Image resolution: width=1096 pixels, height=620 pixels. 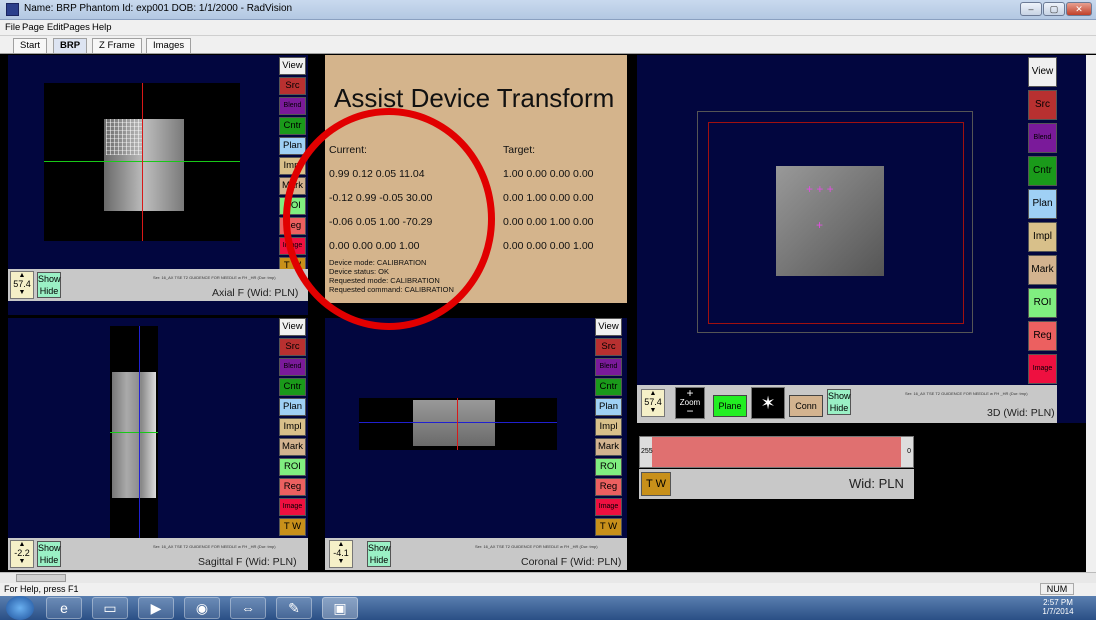 What do you see at coordinates (248, 608) in the screenshot?
I see `teamviewer-icon: ⇔` at bounding box center [248, 608].